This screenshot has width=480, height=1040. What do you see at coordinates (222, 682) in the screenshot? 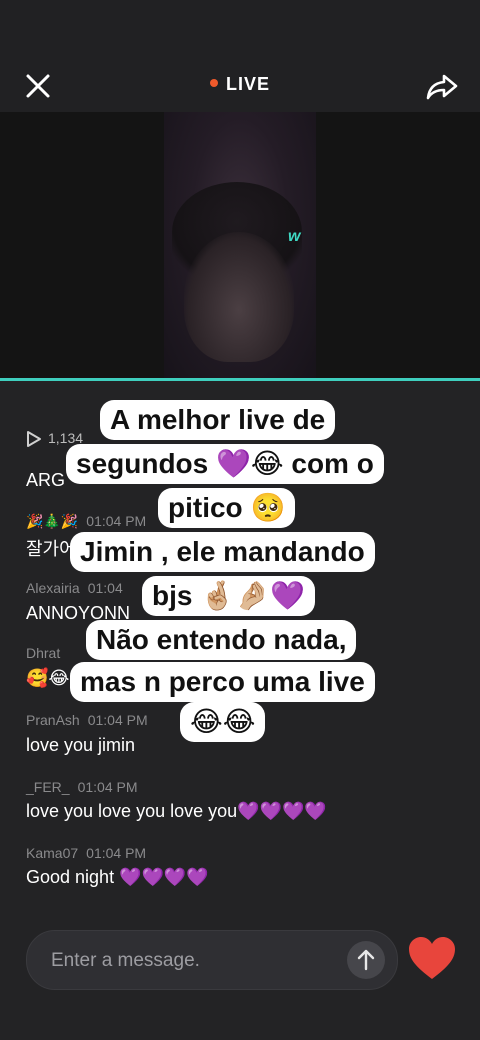
I see `caption-line: mas n perco uma live` at bounding box center [222, 682].